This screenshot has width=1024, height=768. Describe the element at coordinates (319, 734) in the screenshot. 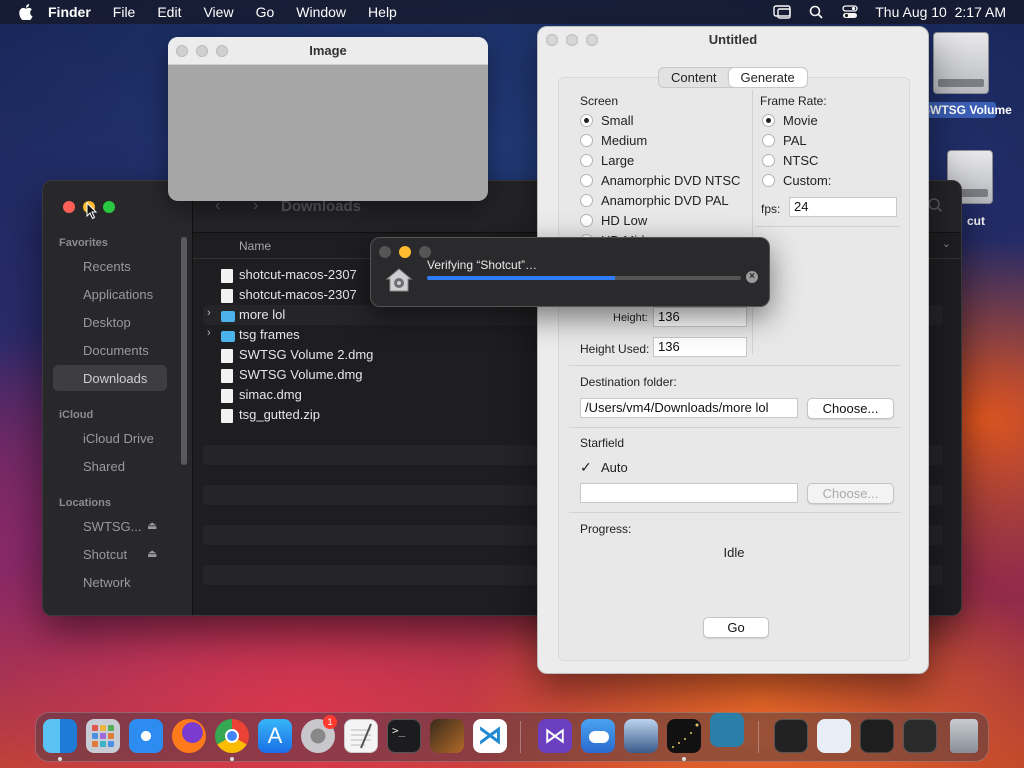

I see `system-settings-icon: 1` at that location.